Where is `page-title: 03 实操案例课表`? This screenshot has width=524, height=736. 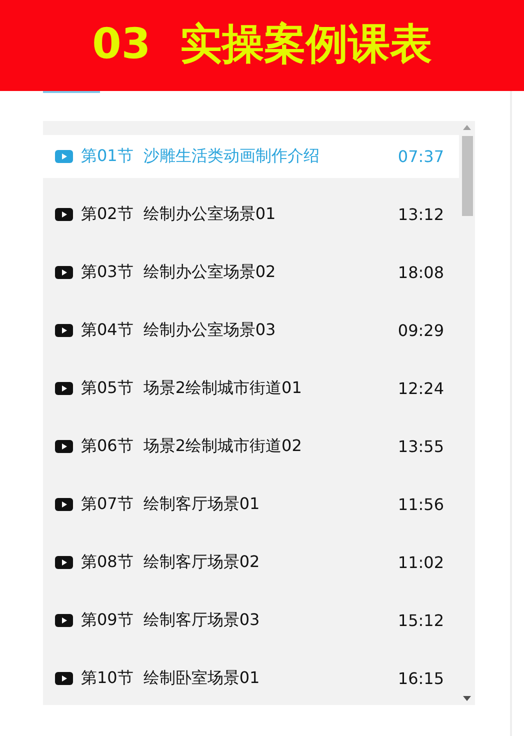
page-title: 03 实操案例课表 is located at coordinates (262, 44).